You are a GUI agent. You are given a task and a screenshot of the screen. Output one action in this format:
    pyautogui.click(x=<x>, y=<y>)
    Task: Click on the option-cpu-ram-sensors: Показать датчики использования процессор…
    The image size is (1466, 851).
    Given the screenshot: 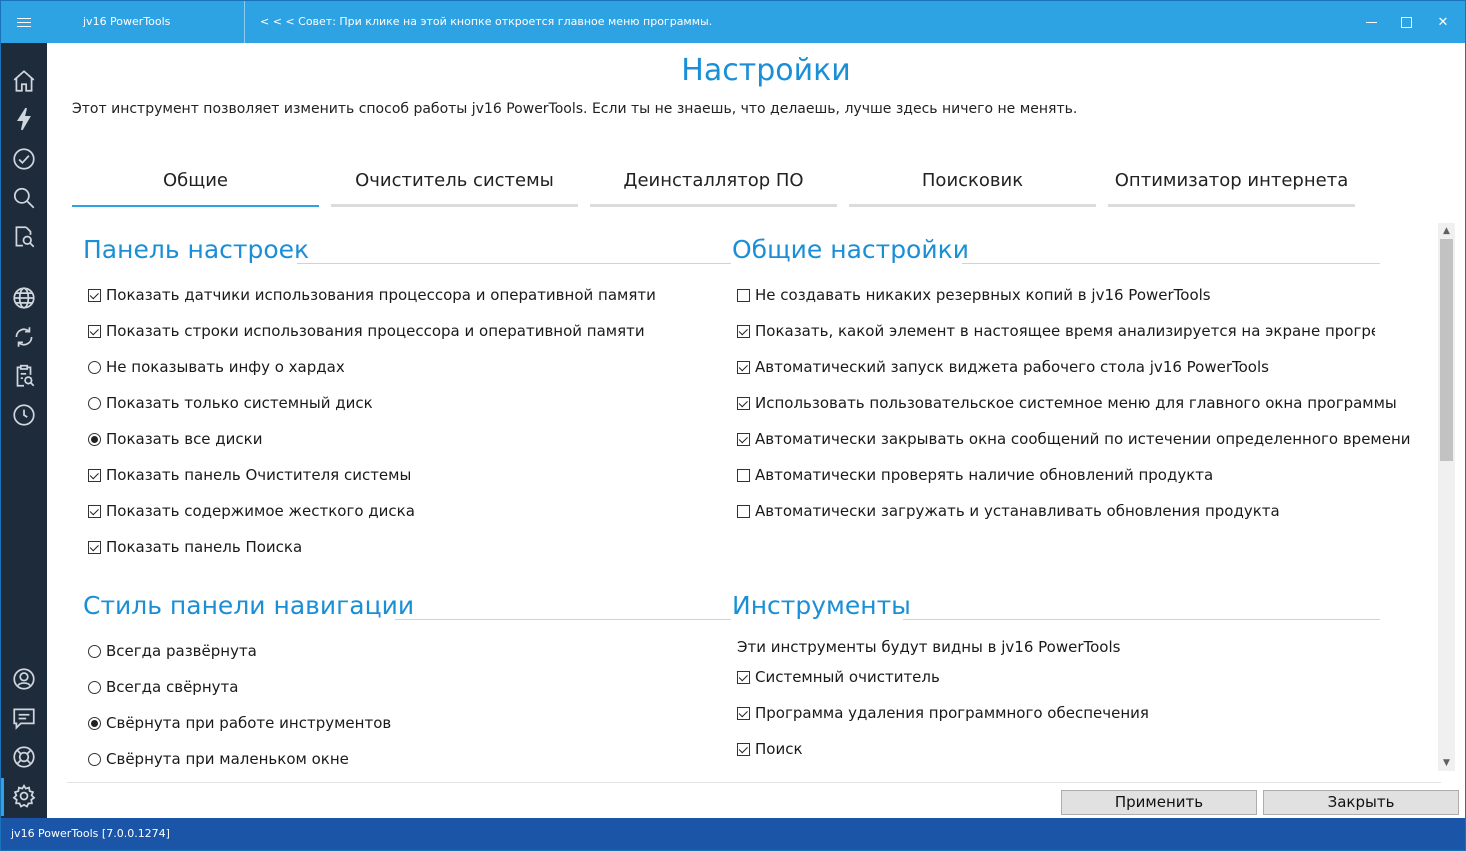 What is the action you would take?
    pyautogui.click(x=372, y=295)
    